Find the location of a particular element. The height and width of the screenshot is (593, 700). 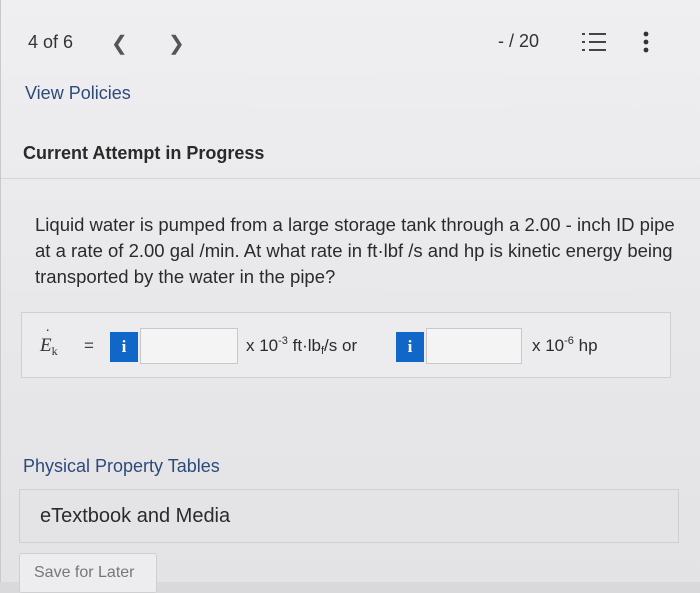

equals-sign: = is located at coordinates (89, 345).